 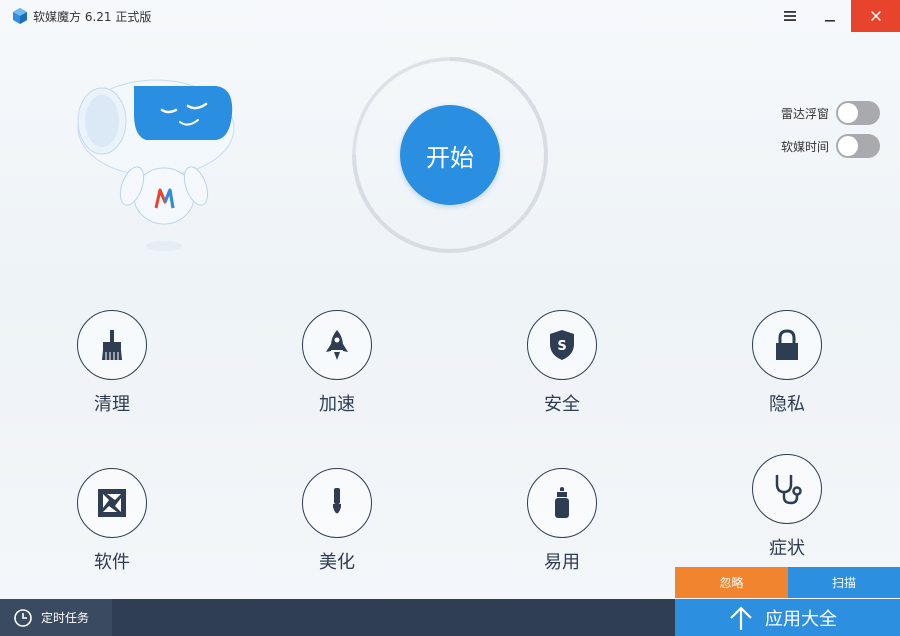 I want to click on lock-icon, so click(x=787, y=344).